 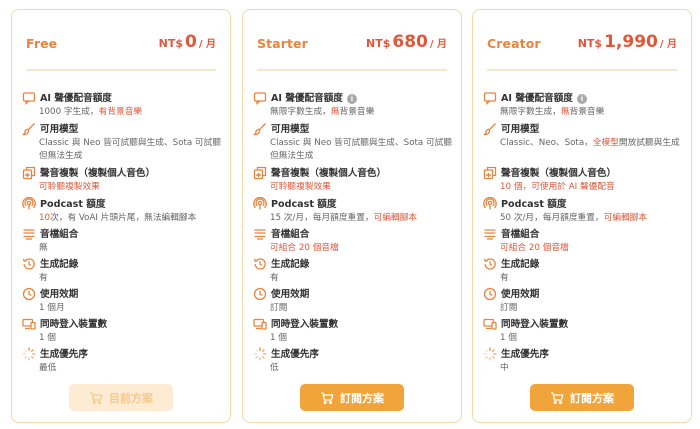 I want to click on feature-value: 1 個, so click(x=585, y=338).